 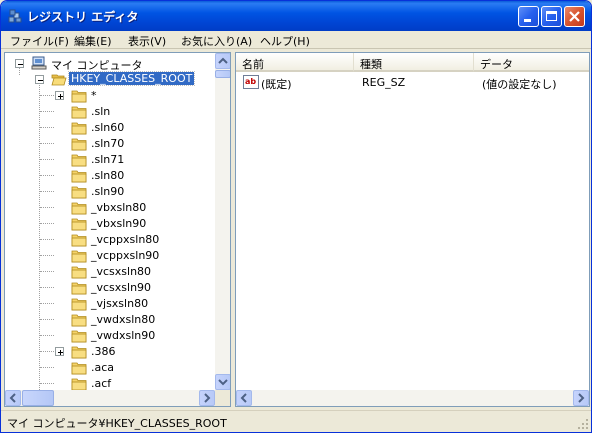 I want to click on string-value-icon: ab, so click(x=251, y=82).